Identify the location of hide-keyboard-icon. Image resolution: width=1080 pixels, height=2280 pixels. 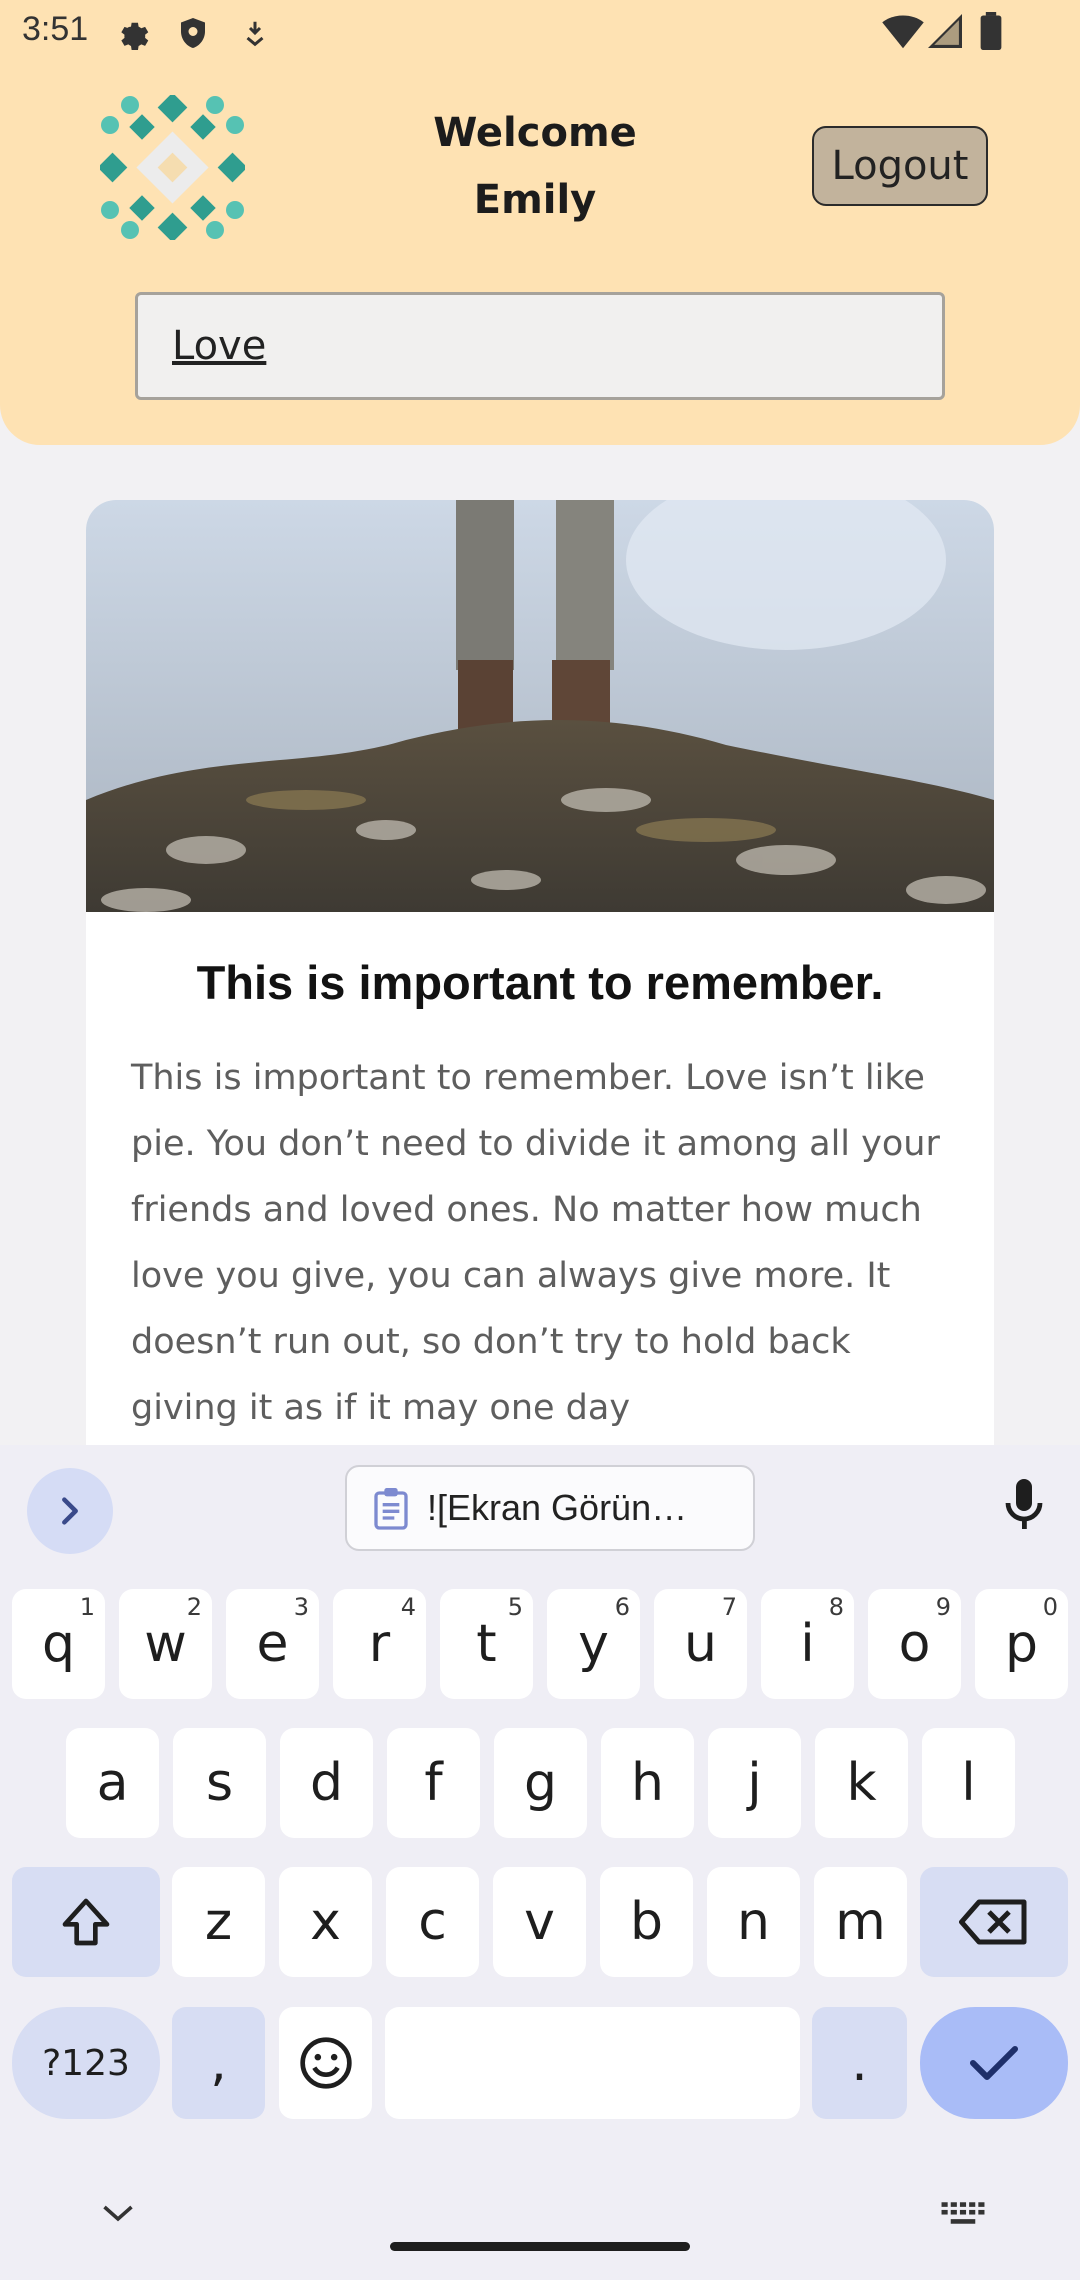
(118, 2213).